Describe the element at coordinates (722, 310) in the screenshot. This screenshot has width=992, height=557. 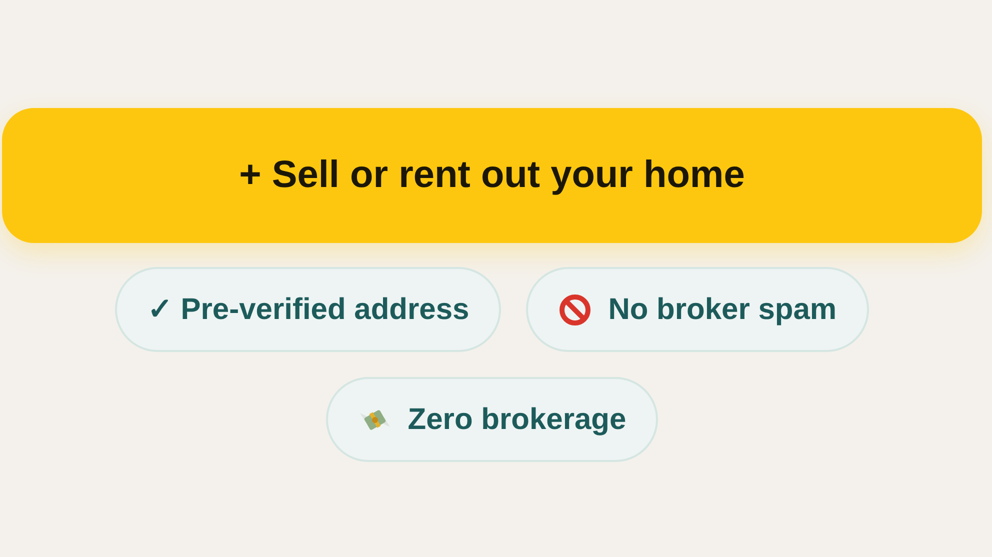
I see `feature-label: No broker spam` at that location.